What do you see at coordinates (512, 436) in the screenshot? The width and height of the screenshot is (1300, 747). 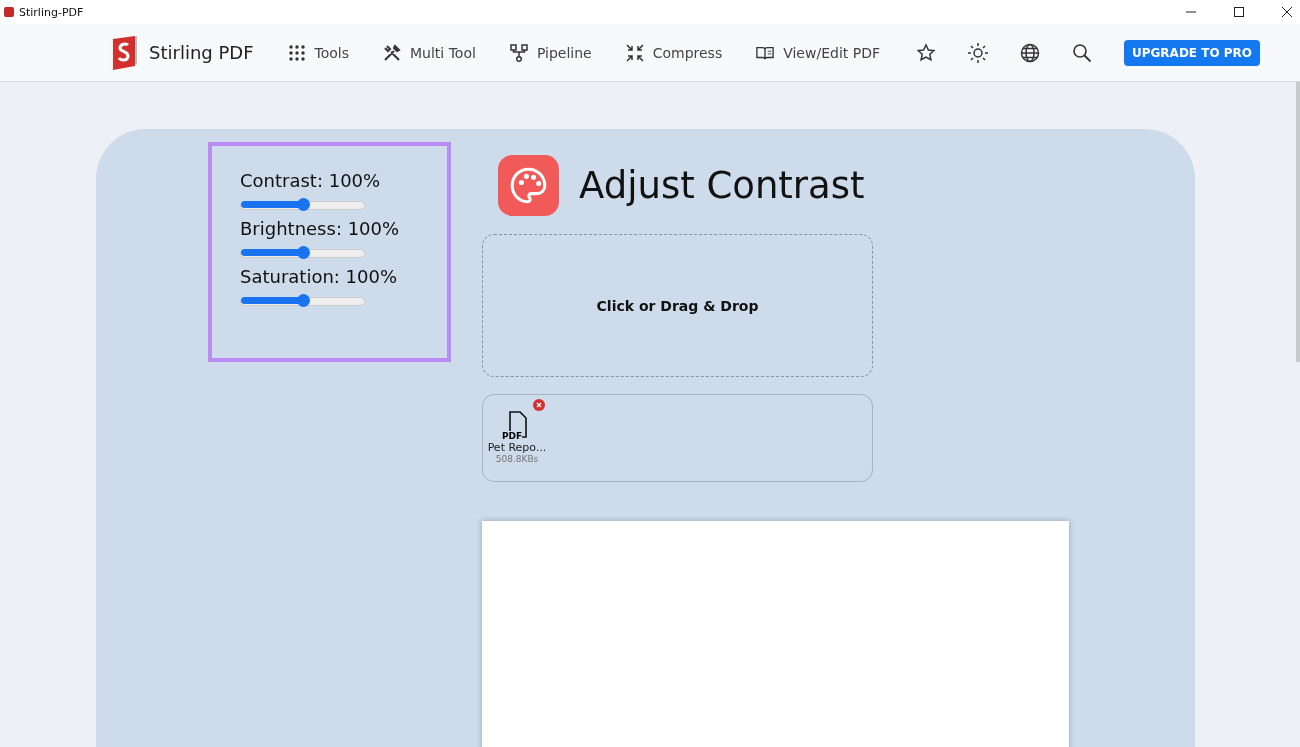 I see `file-type-label: PDF` at bounding box center [512, 436].